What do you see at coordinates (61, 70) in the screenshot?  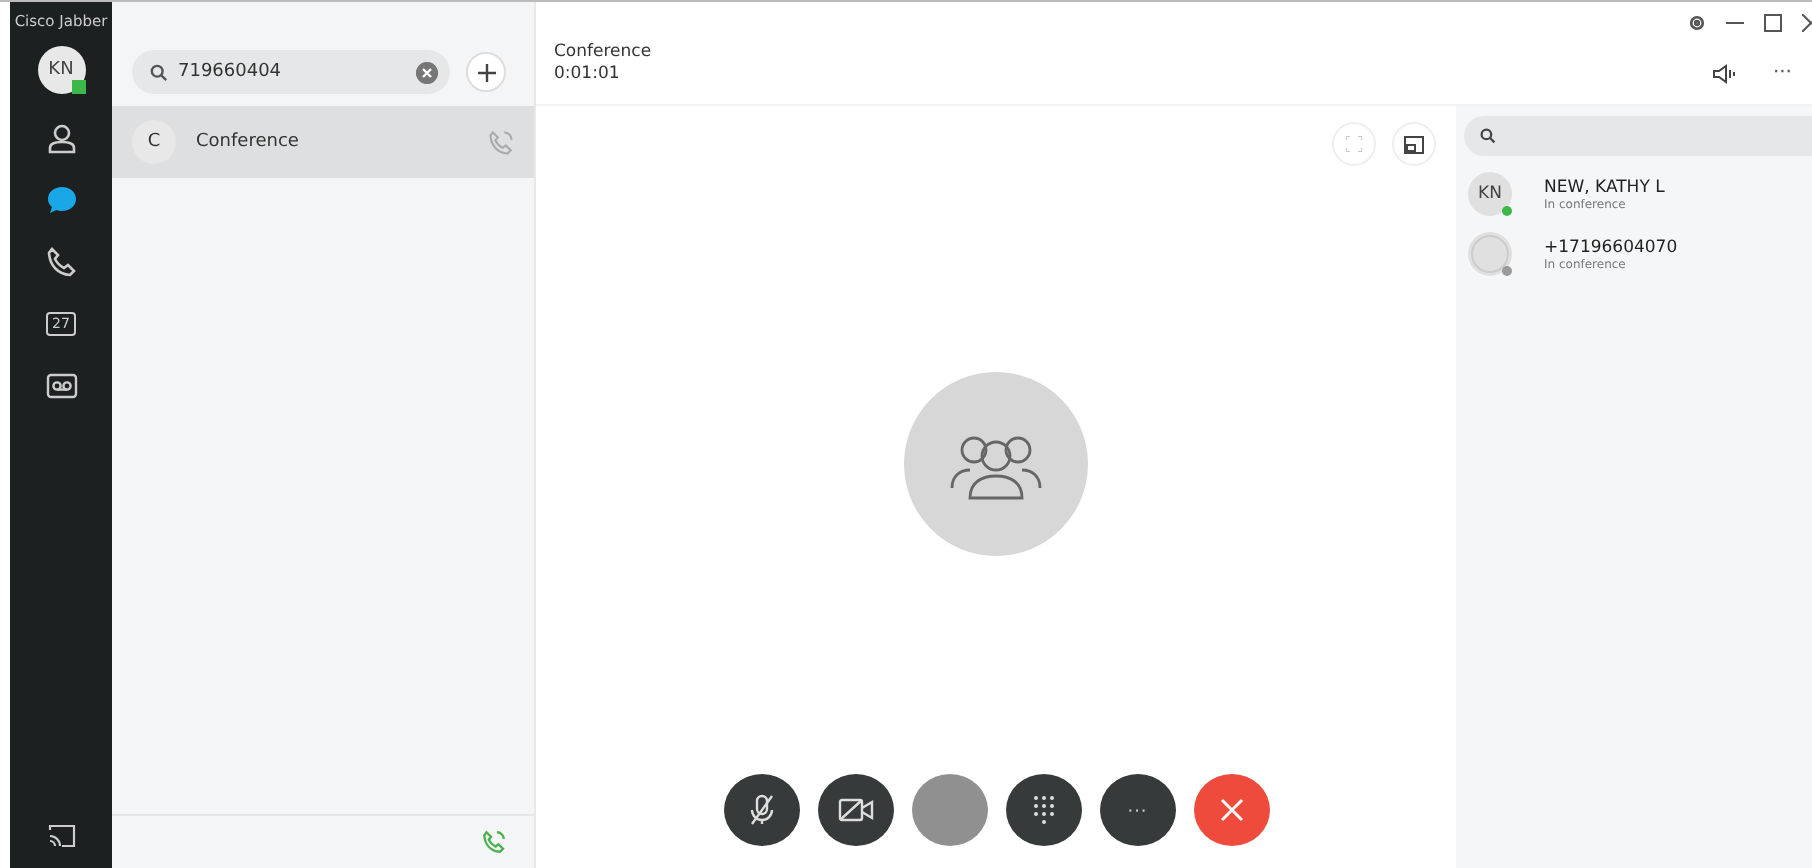 I see `user-avatar: KN` at bounding box center [61, 70].